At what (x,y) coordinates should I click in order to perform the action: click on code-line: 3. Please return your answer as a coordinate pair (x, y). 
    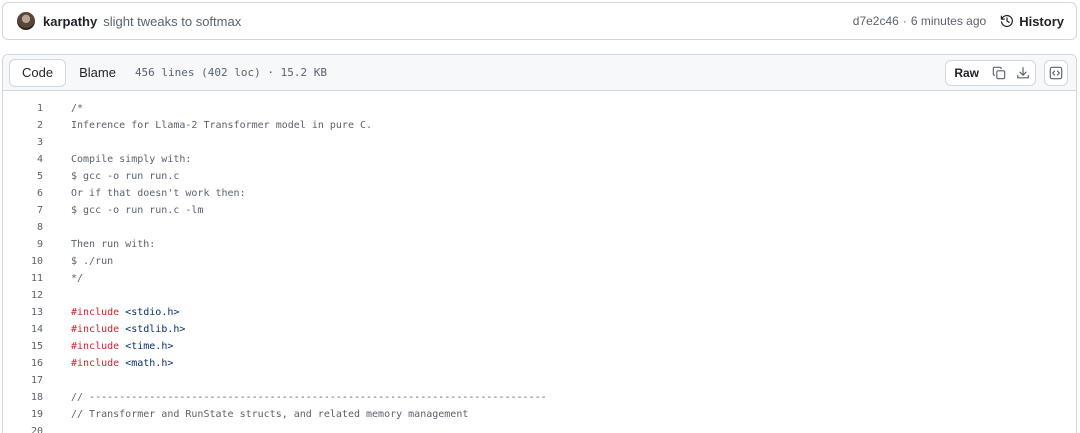
    Looking at the image, I should click on (539, 142).